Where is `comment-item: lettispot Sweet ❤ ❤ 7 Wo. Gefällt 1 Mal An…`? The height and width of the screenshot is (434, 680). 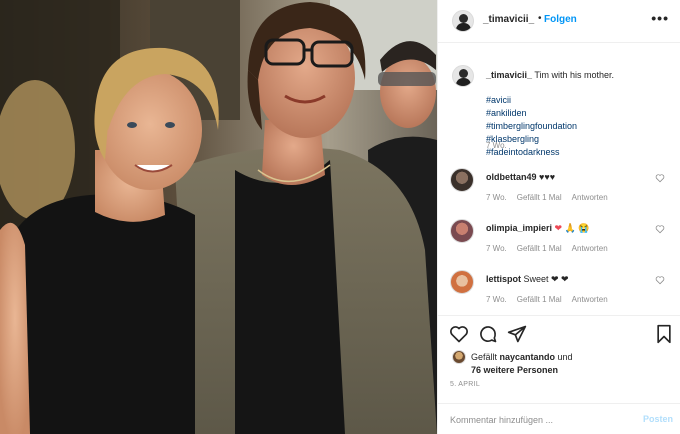 comment-item: lettispot Sweet ❤ ❤ 7 Wo. Gefällt 1 Mal An… is located at coordinates (559, 293).